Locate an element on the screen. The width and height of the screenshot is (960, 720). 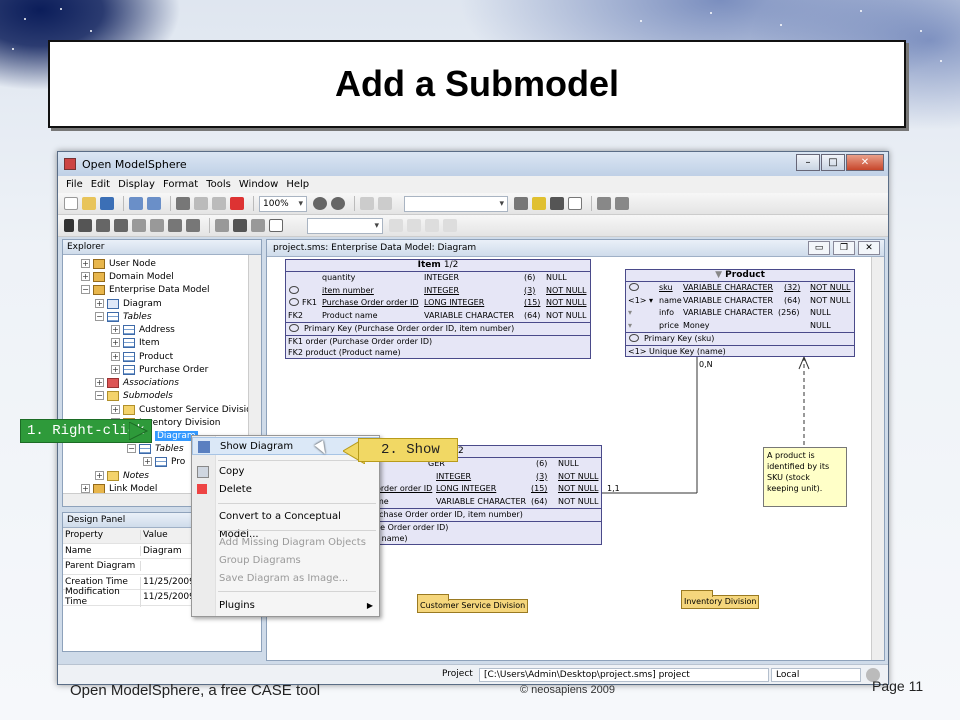
menu-display: Display is located at coordinates (136, 184).